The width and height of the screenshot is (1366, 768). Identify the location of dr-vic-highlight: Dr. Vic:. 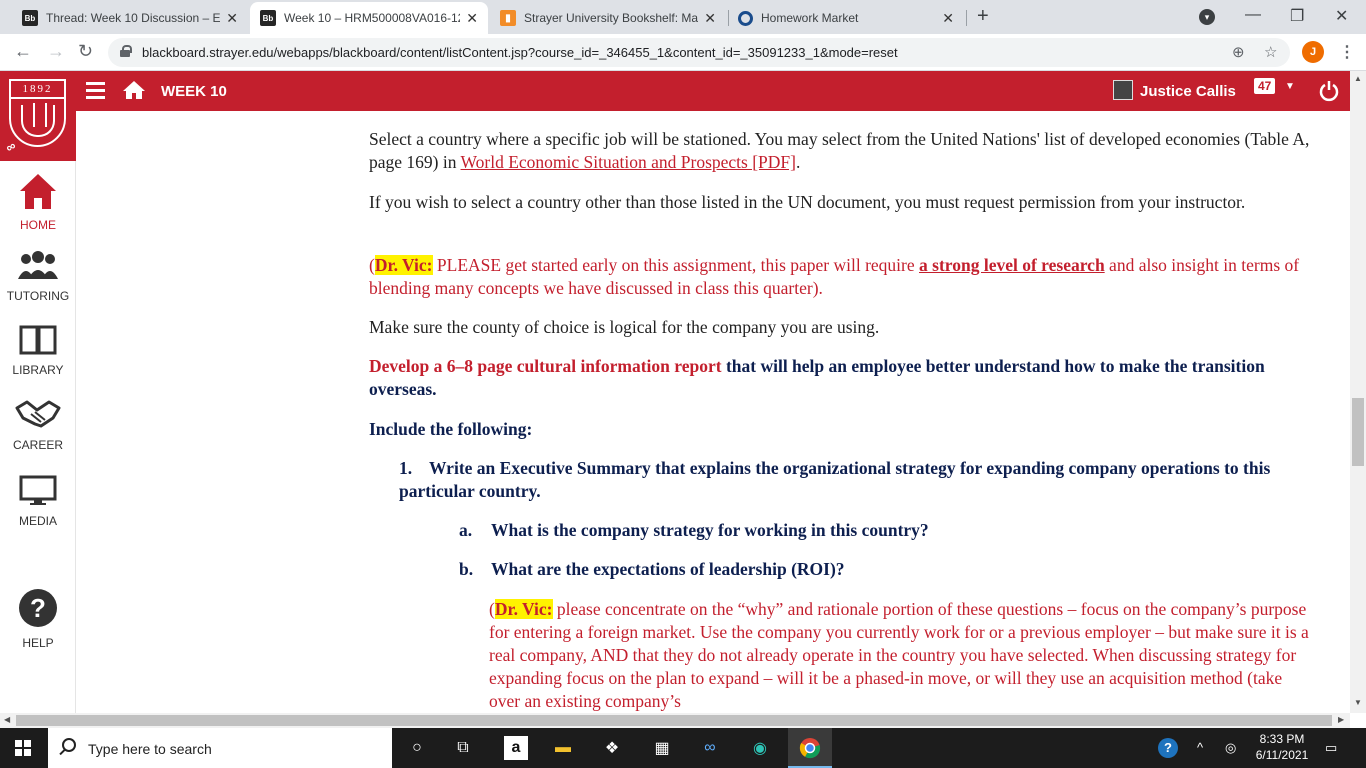
(523, 609).